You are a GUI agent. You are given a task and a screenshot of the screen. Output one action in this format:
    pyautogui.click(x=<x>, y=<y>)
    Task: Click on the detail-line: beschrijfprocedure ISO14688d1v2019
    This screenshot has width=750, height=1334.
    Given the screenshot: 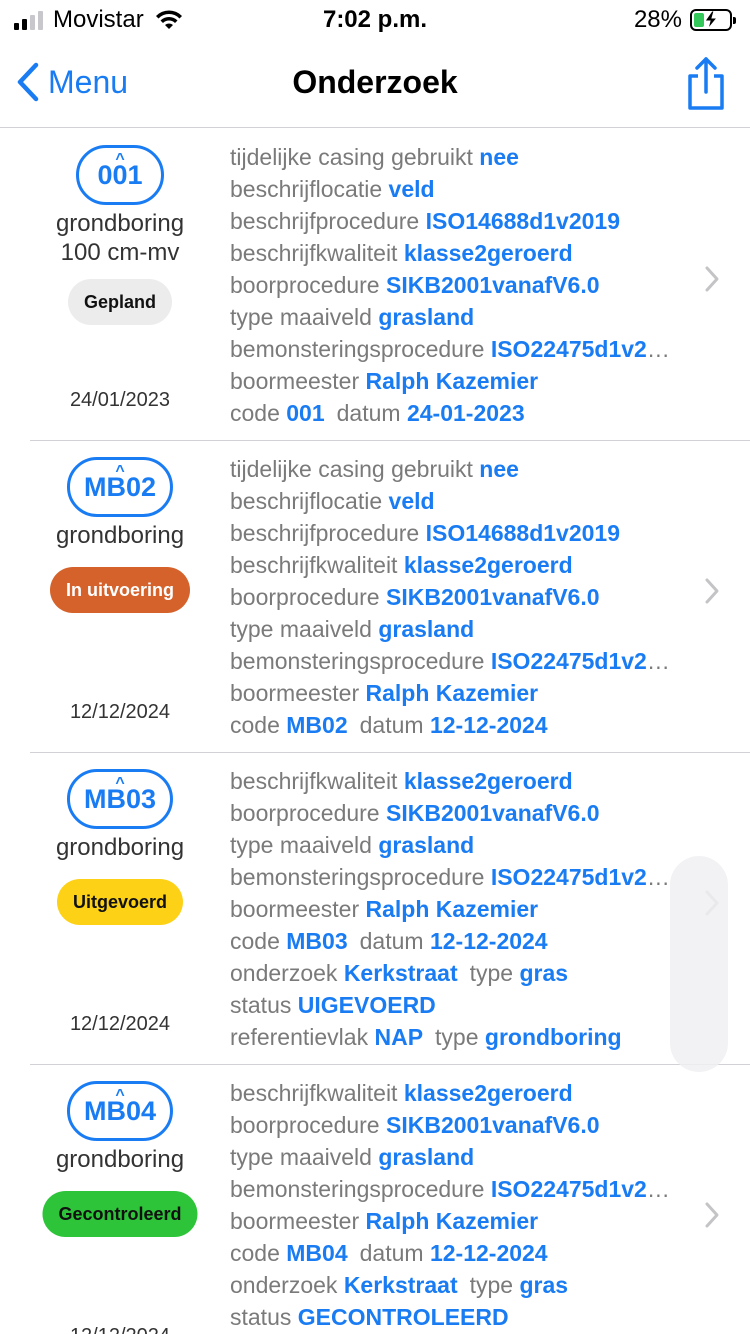 What is the action you would take?
    pyautogui.click(x=454, y=221)
    